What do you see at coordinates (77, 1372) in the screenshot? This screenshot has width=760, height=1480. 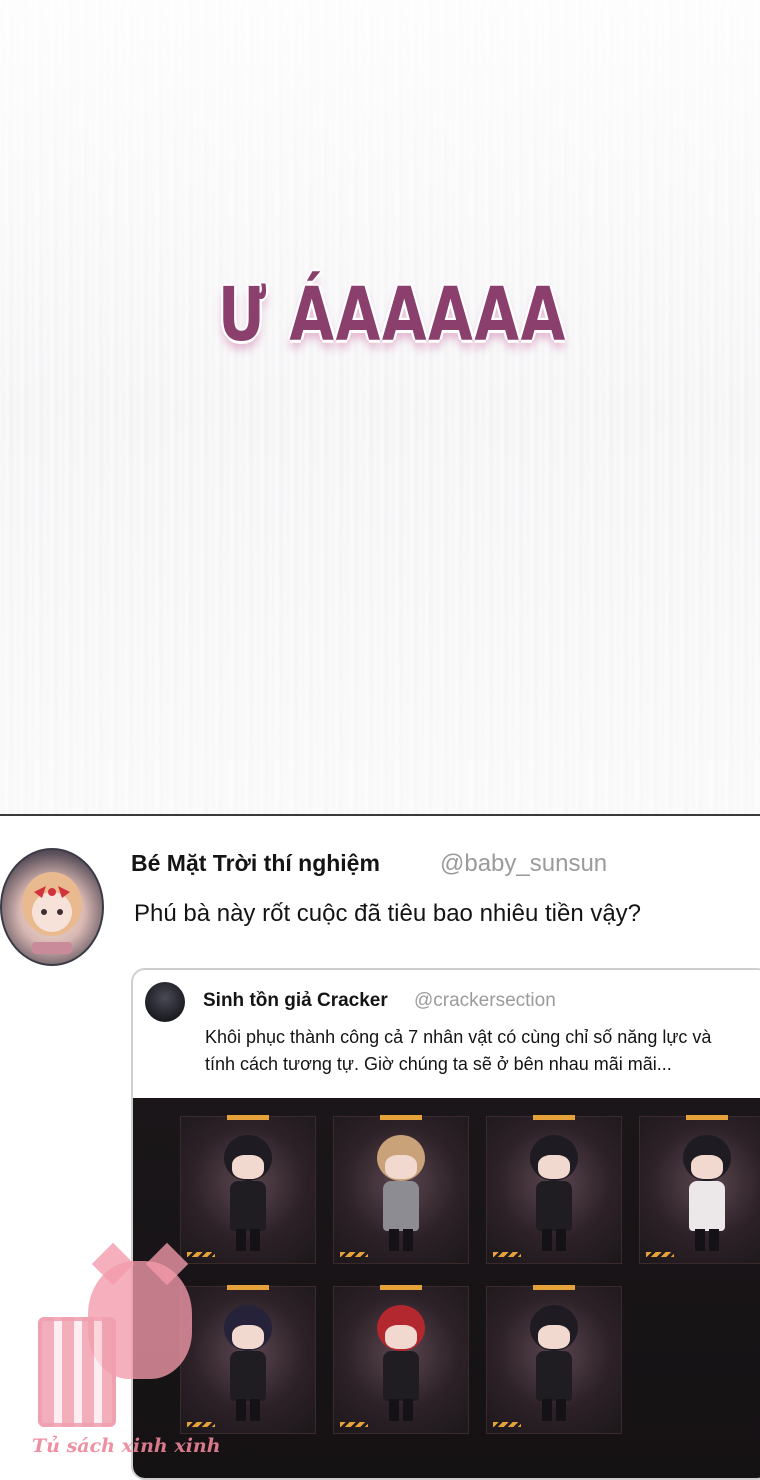 I see `books-icon` at bounding box center [77, 1372].